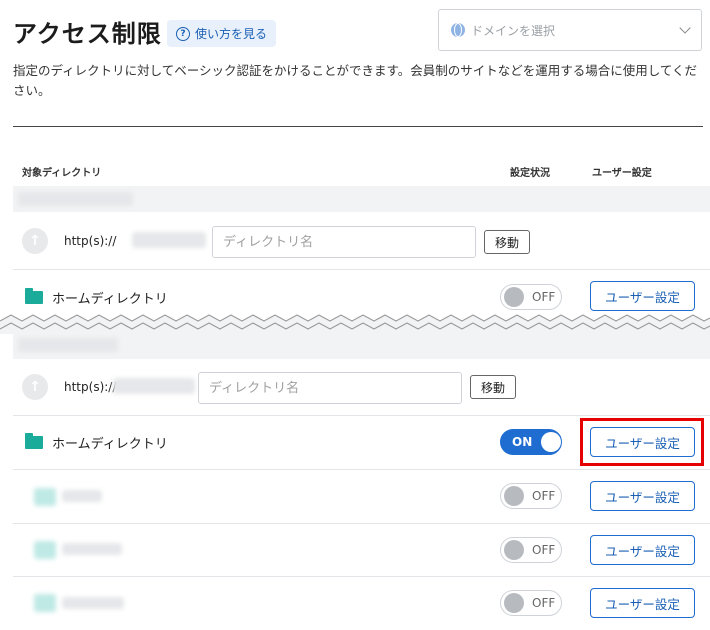  I want to click on help-icon: ?, so click(183, 33).